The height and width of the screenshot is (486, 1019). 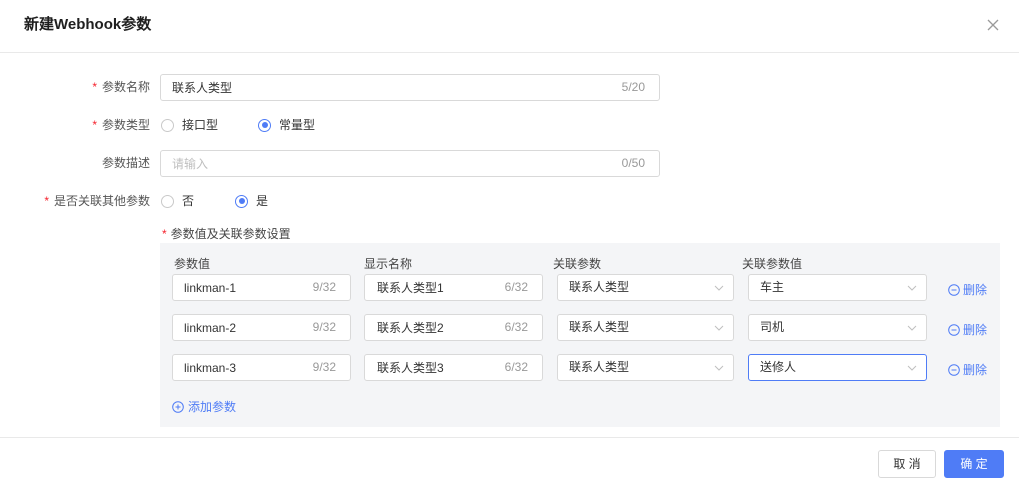 I want to click on cancel-button: 取 消, so click(x=907, y=464).